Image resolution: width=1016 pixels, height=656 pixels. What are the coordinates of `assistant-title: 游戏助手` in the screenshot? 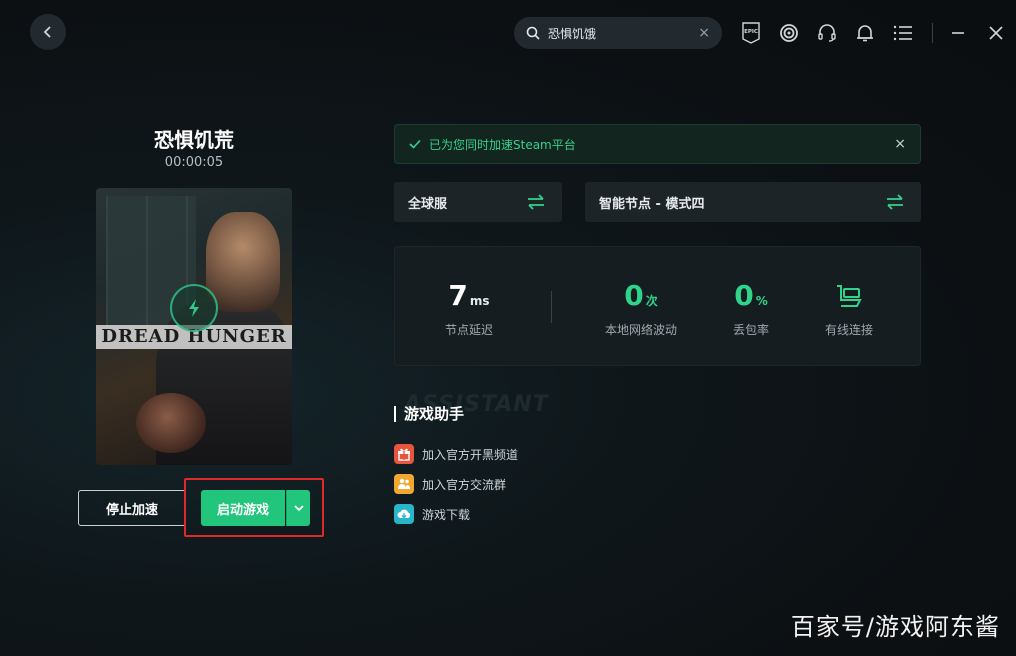 It's located at (429, 414).